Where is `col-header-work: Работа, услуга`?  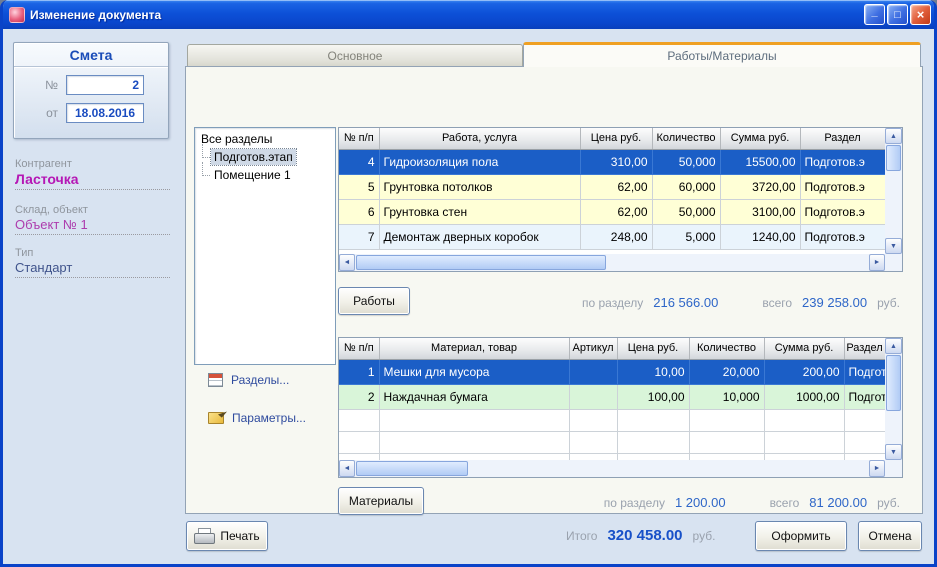
col-header-work: Работа, услуга is located at coordinates (480, 139).